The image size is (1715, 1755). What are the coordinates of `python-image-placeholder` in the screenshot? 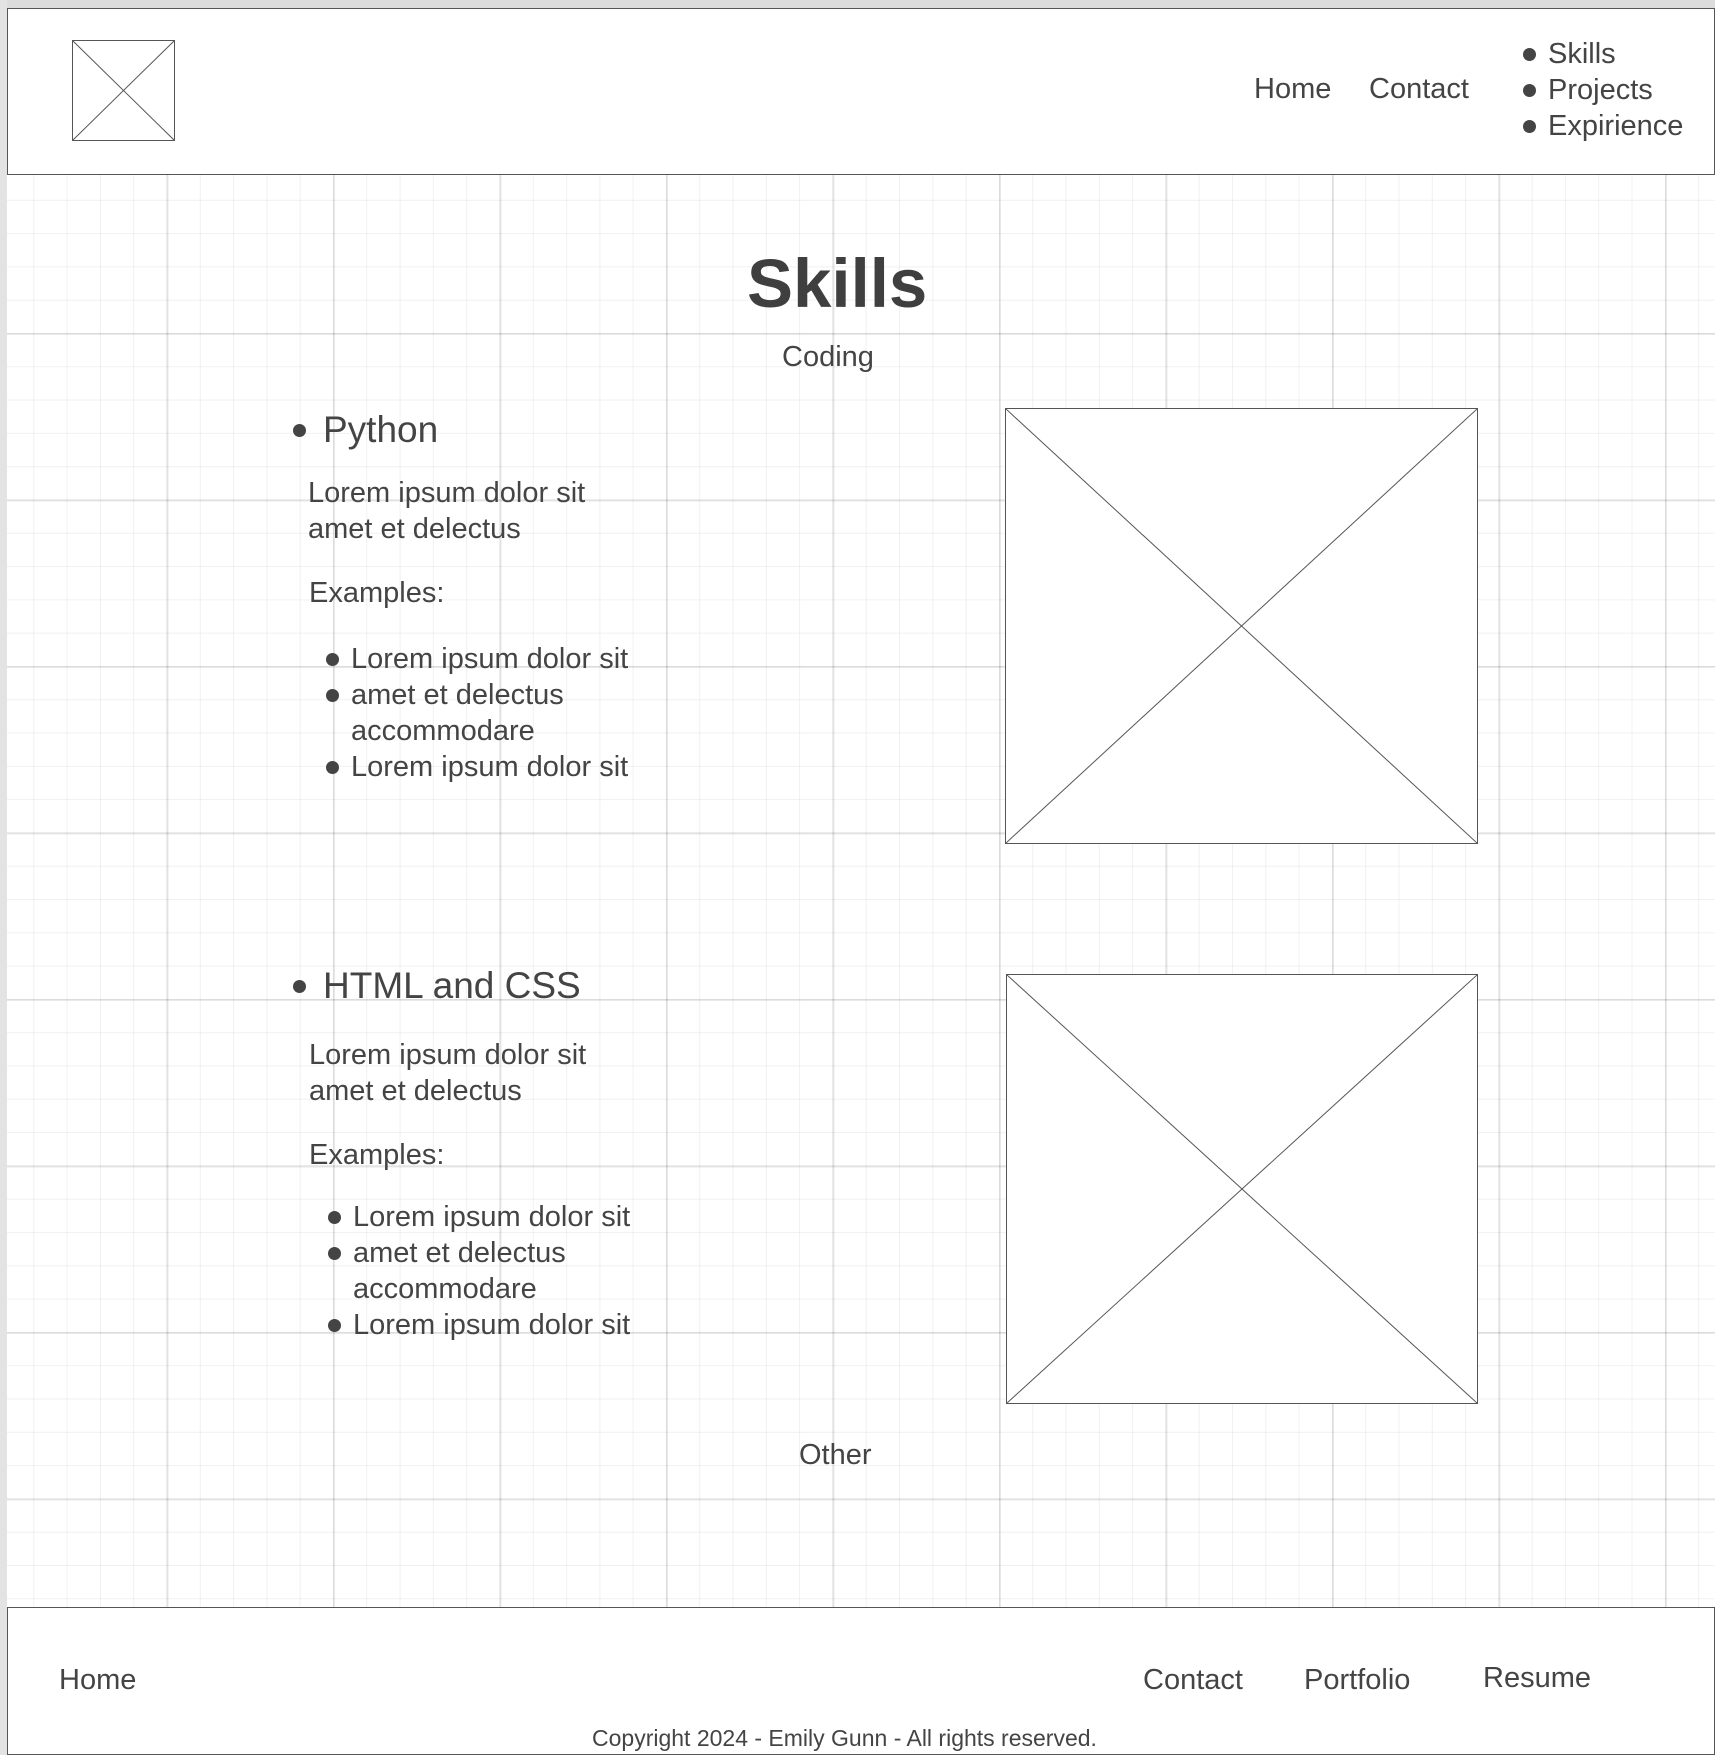 It's located at (1241, 626).